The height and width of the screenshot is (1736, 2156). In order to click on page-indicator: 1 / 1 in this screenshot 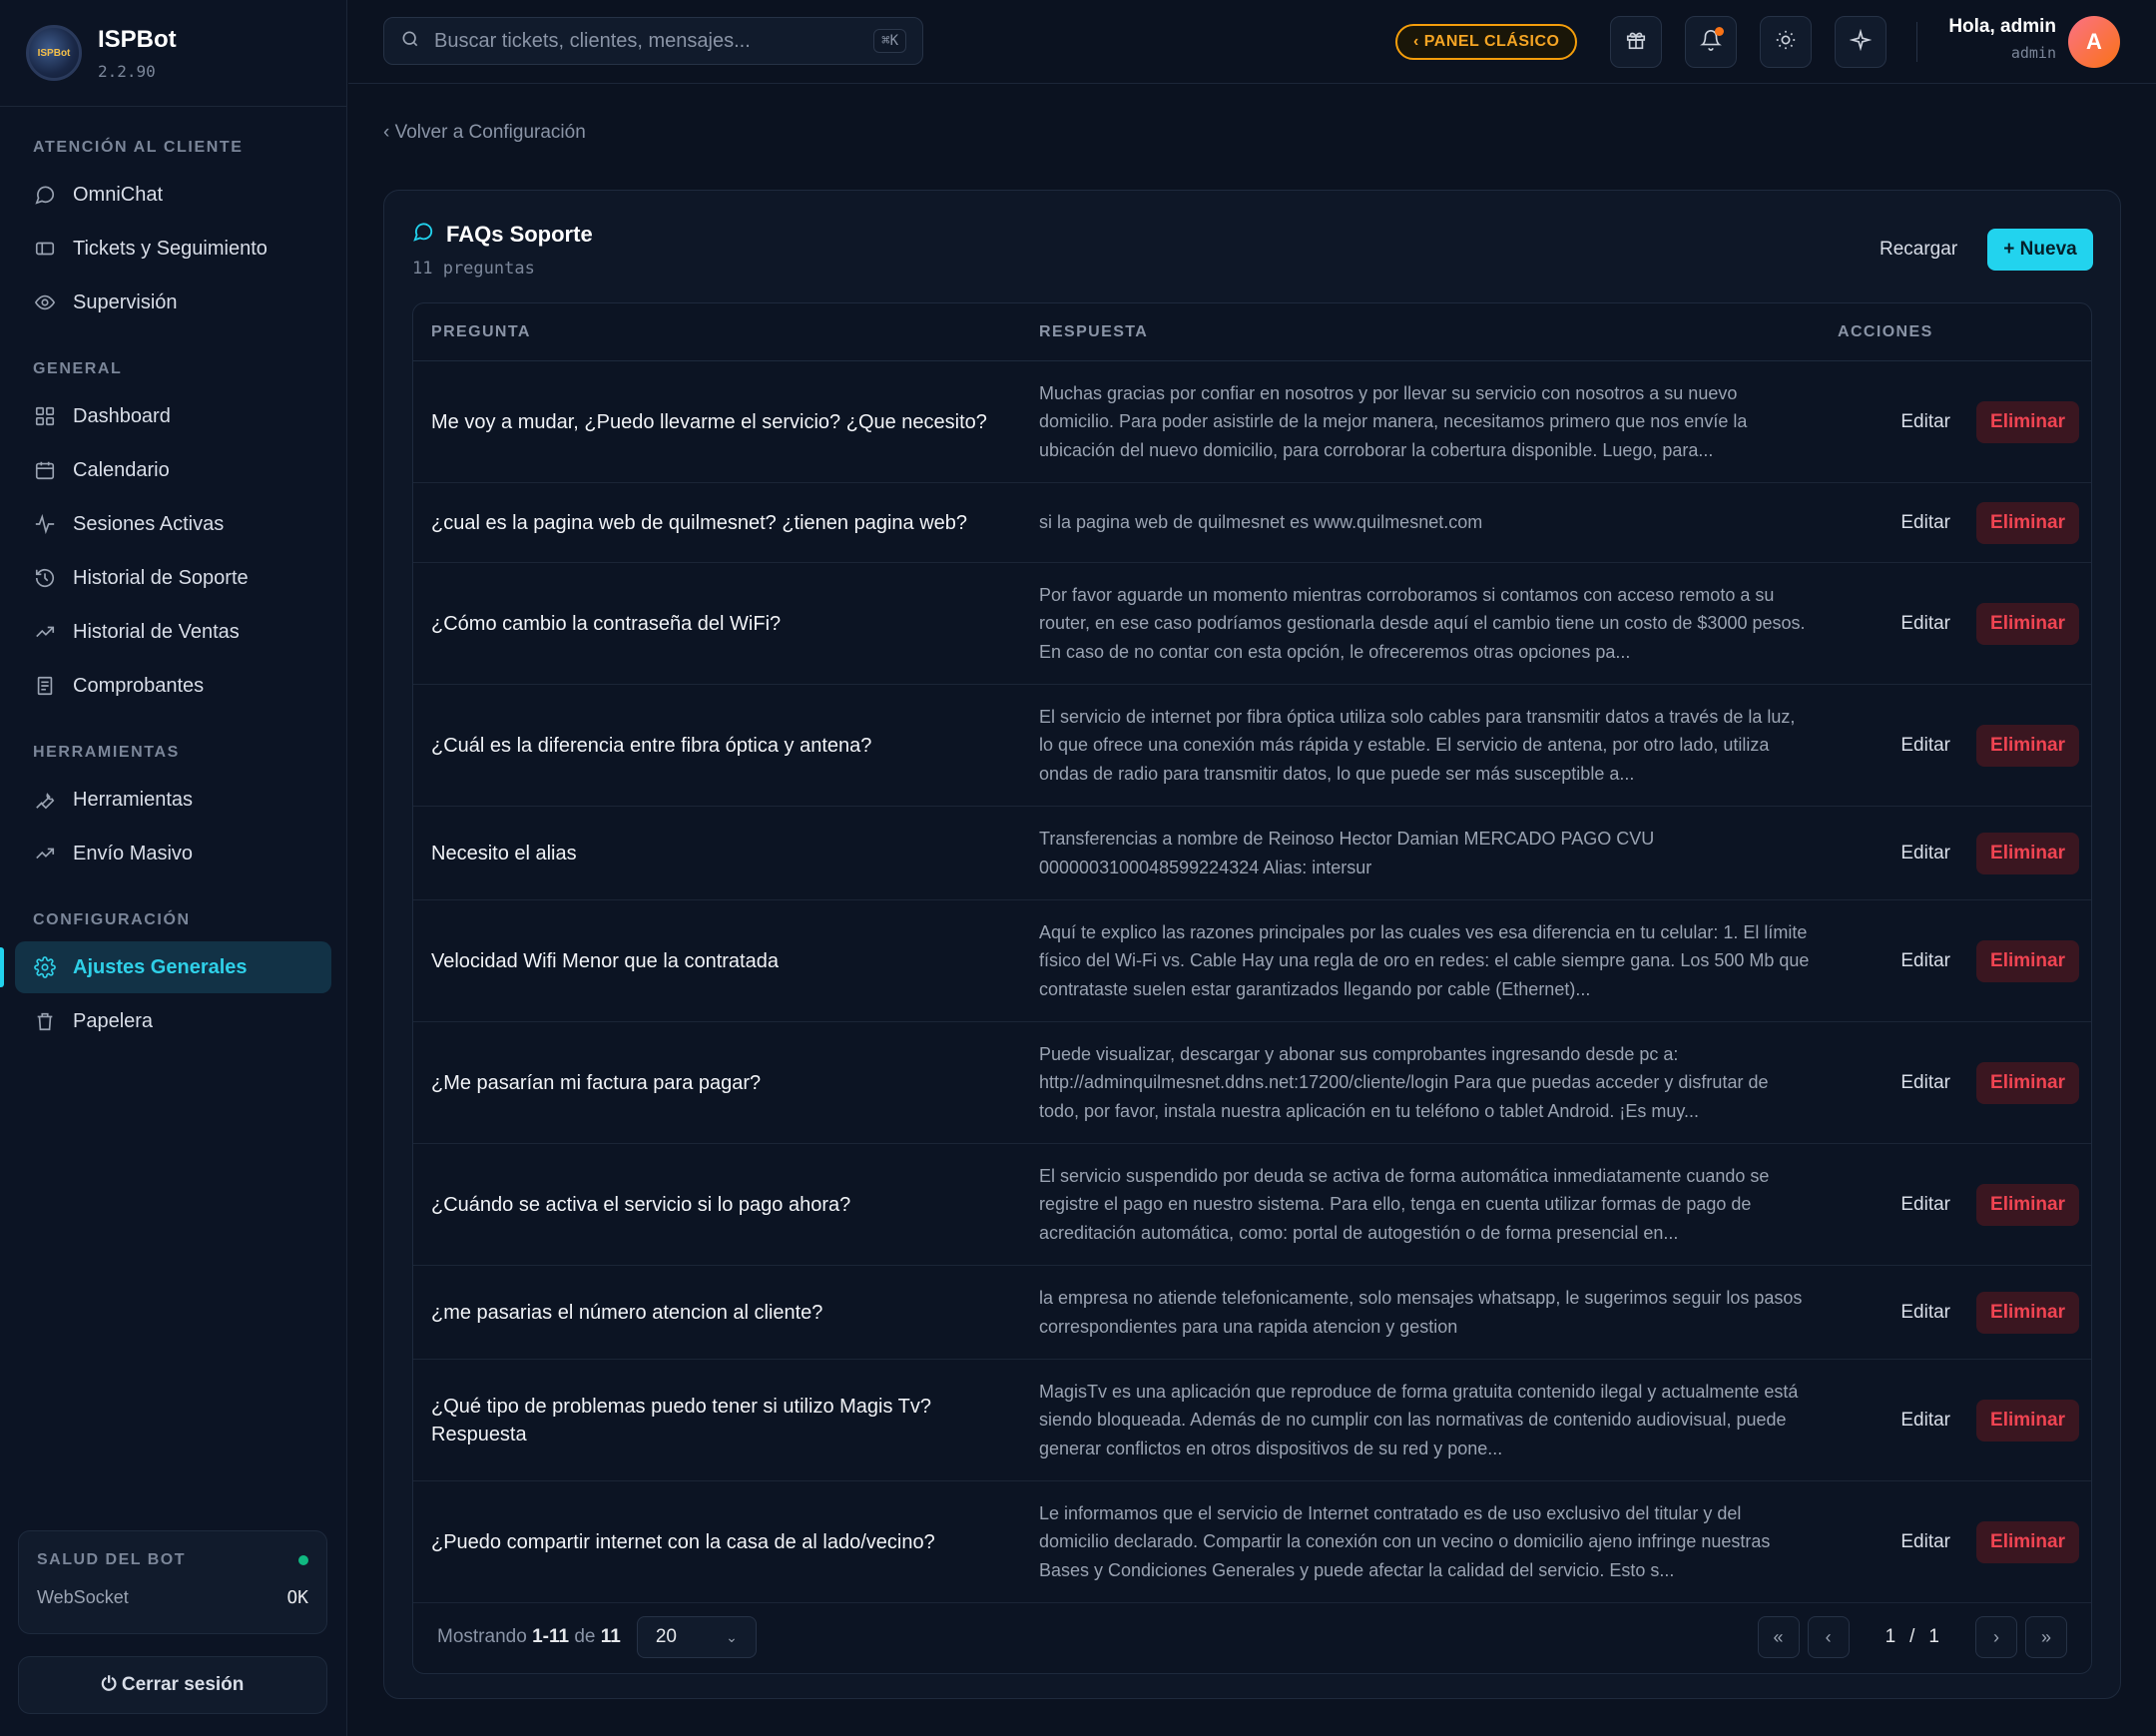, I will do `click(1912, 1637)`.